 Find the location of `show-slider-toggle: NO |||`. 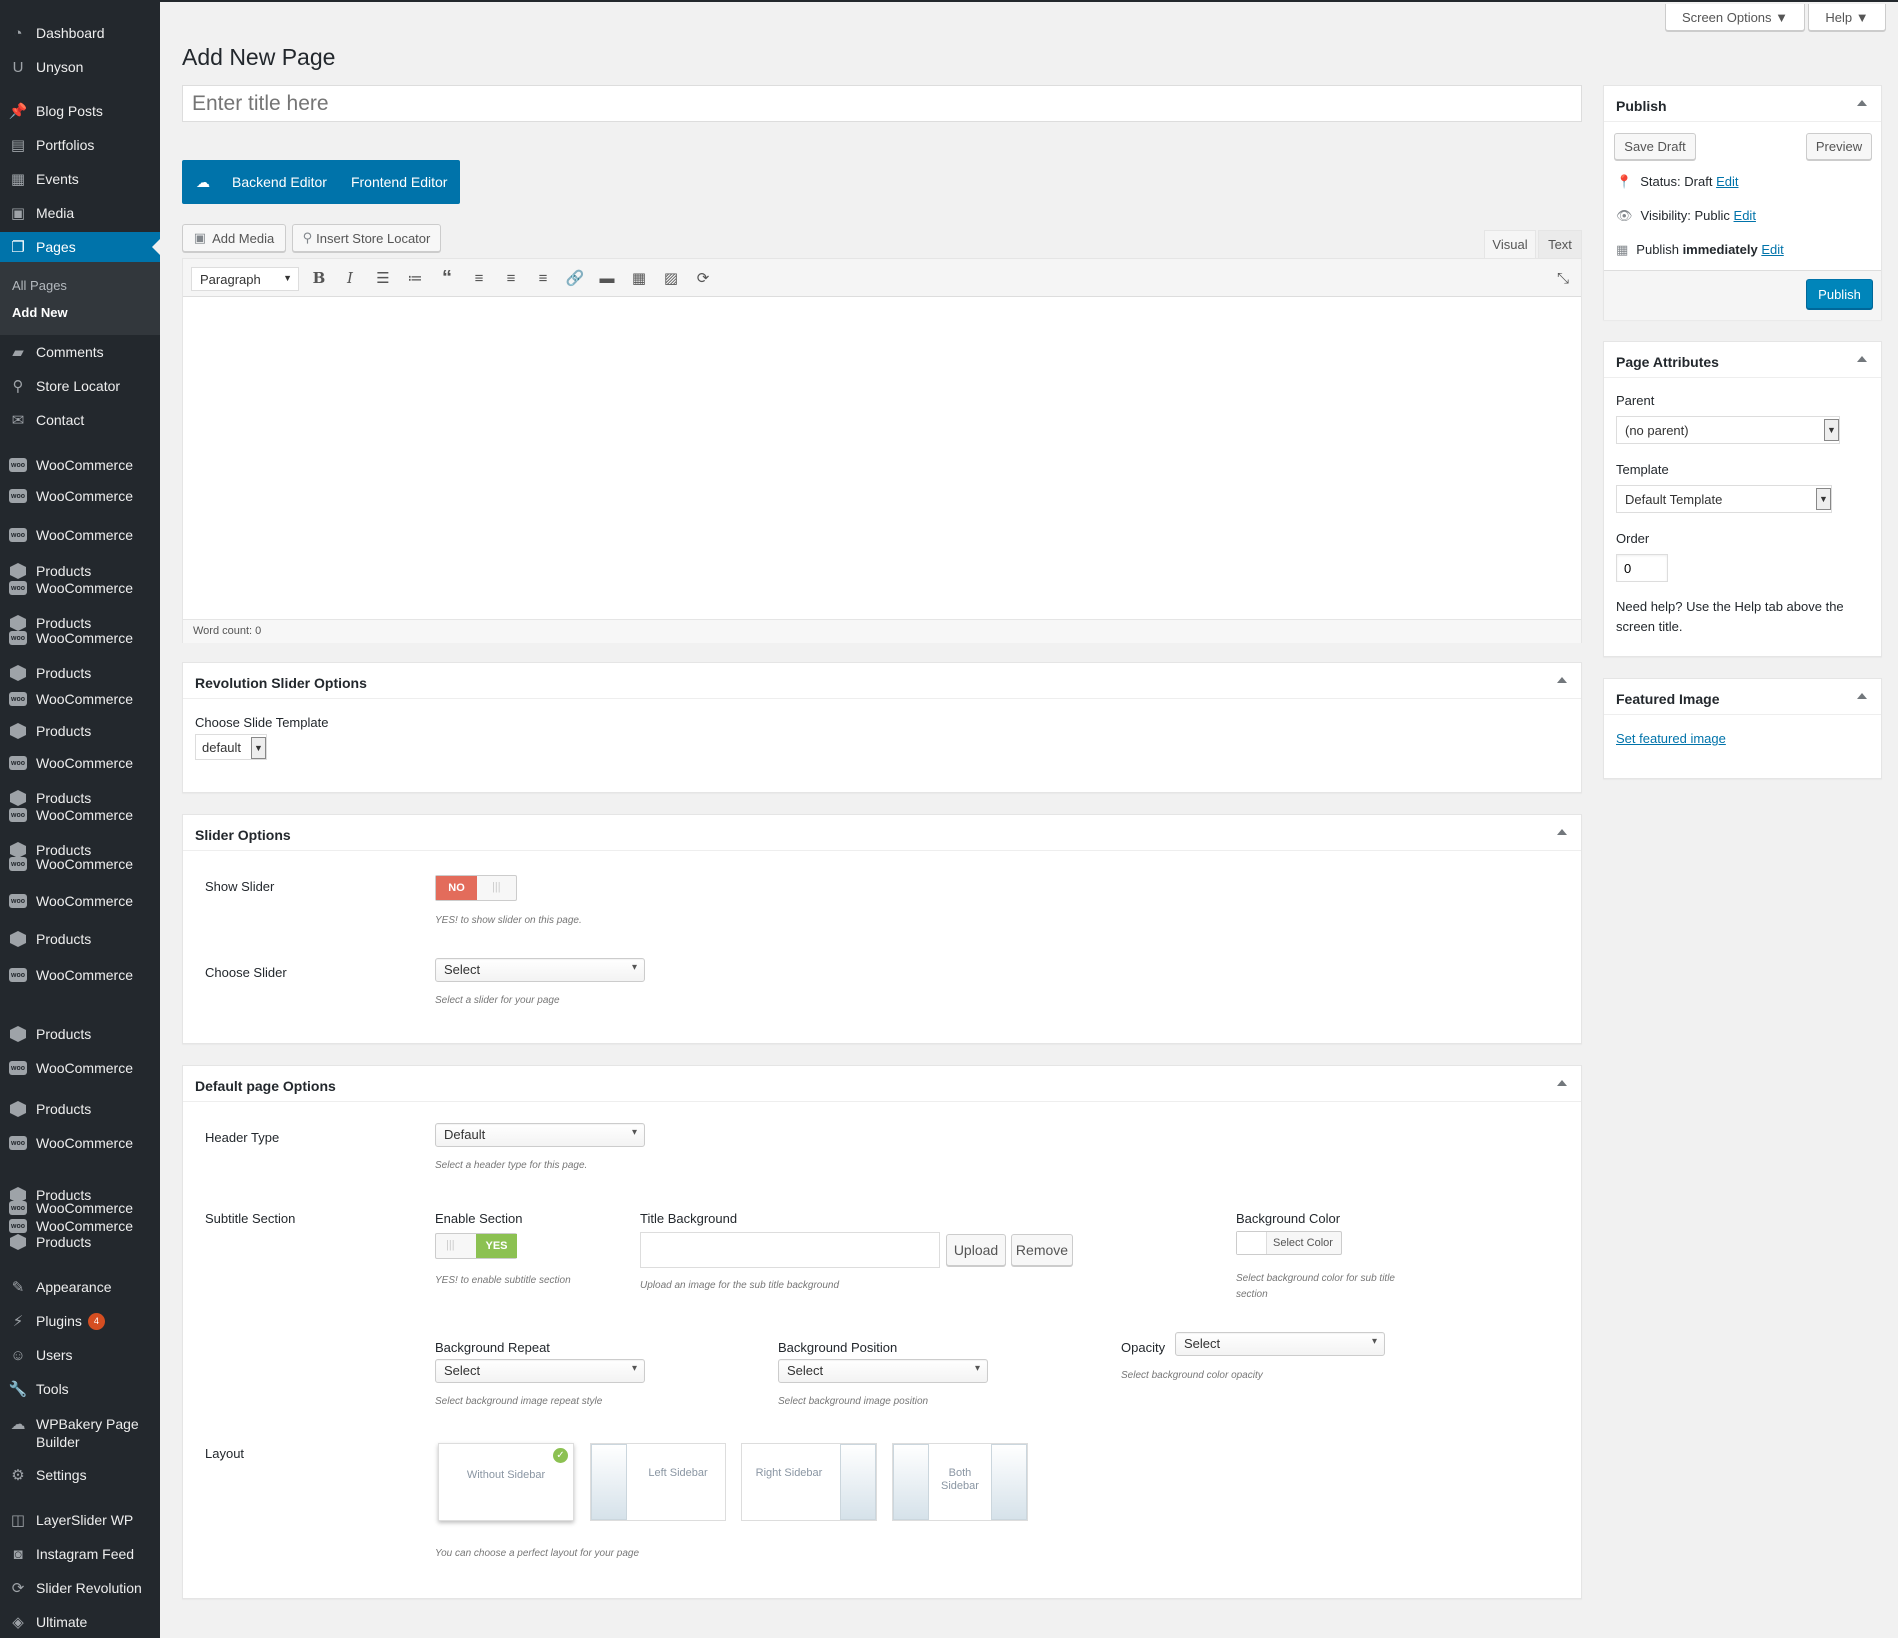

show-slider-toggle: NO ||| is located at coordinates (476, 888).